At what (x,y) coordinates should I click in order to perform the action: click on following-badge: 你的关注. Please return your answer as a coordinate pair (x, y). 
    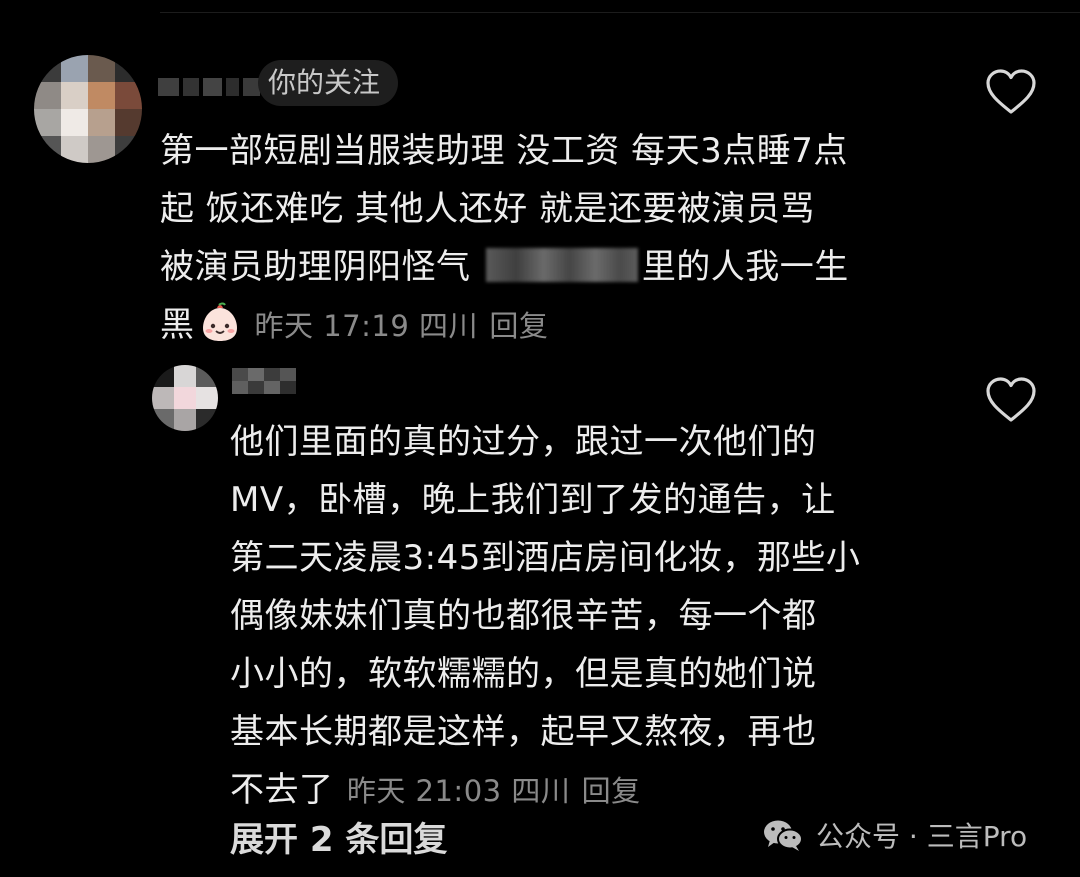
    Looking at the image, I should click on (328, 83).